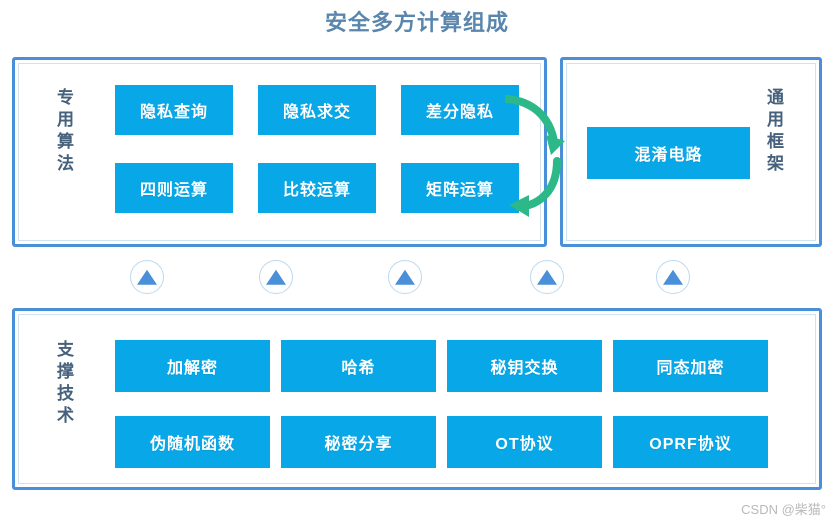  I want to click on box-homomorphic-encryption: 同态加密, so click(690, 366).